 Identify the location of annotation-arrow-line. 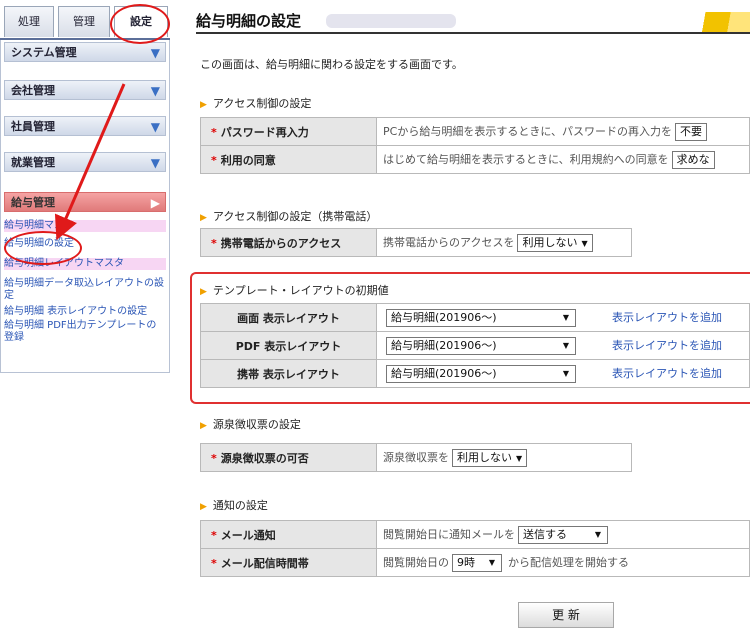
(90, 162).